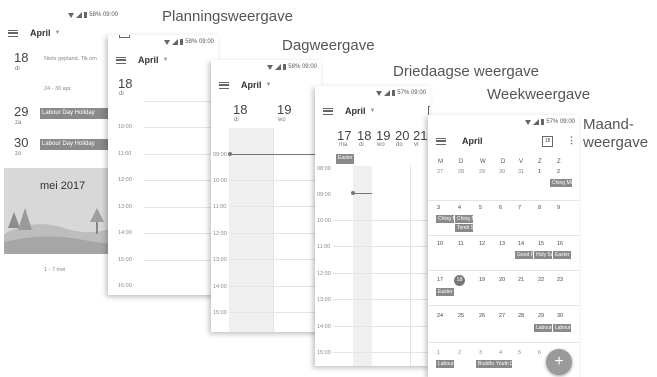 Image resolution: width=657 pixels, height=377 pixels. I want to click on app-bar: April ▼, so click(163, 60).